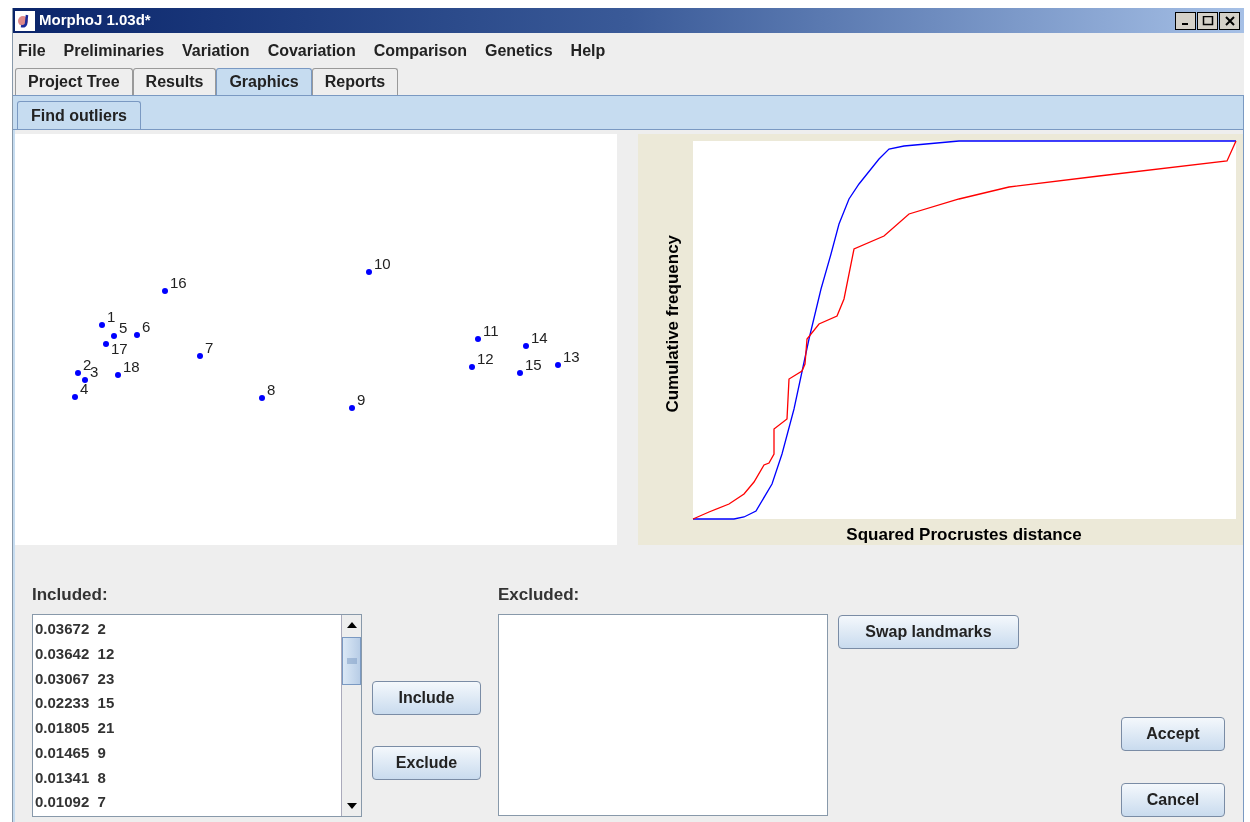 The height and width of the screenshot is (822, 1250). Describe the element at coordinates (174, 81) in the screenshot. I see `tab: Results` at that location.